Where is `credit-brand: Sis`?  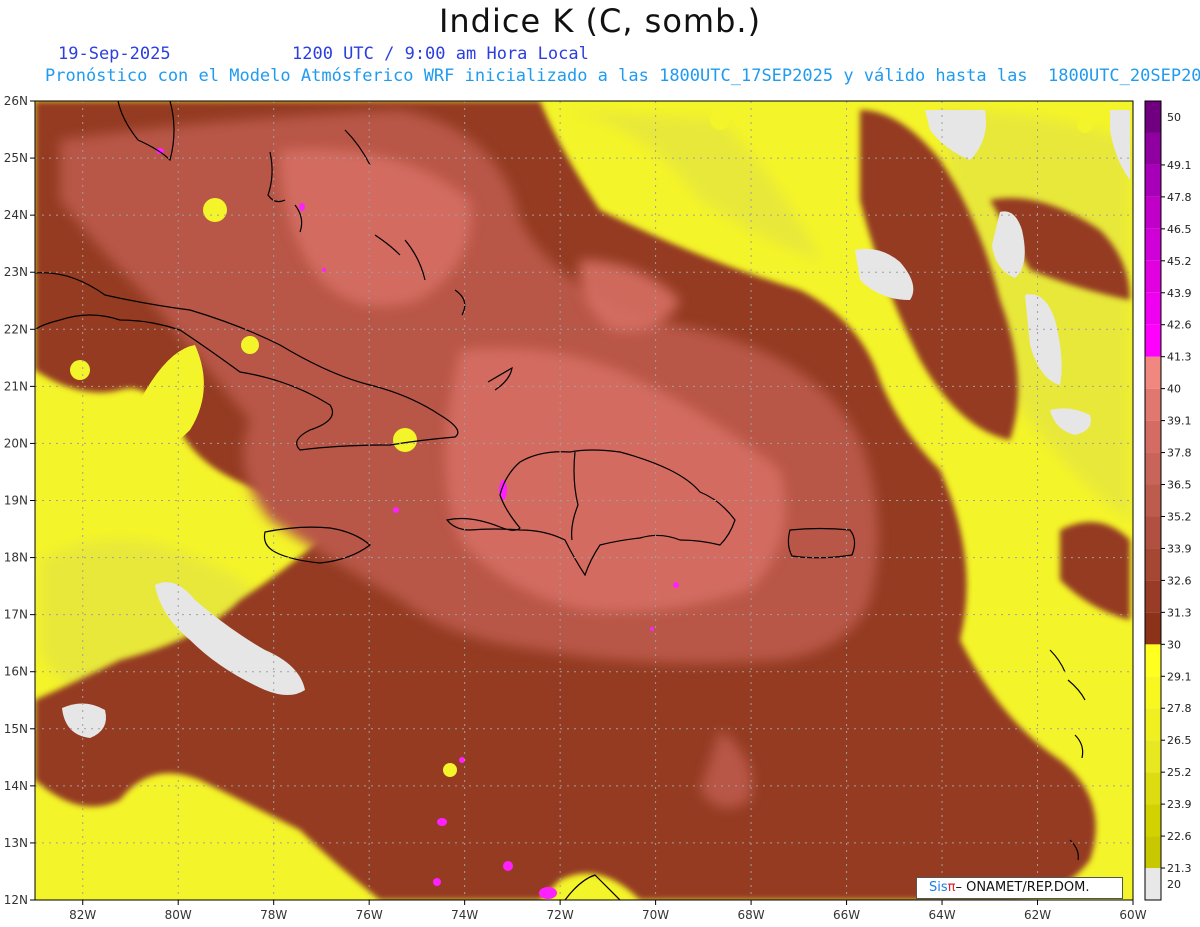 credit-brand: Sis is located at coordinates (938, 887).